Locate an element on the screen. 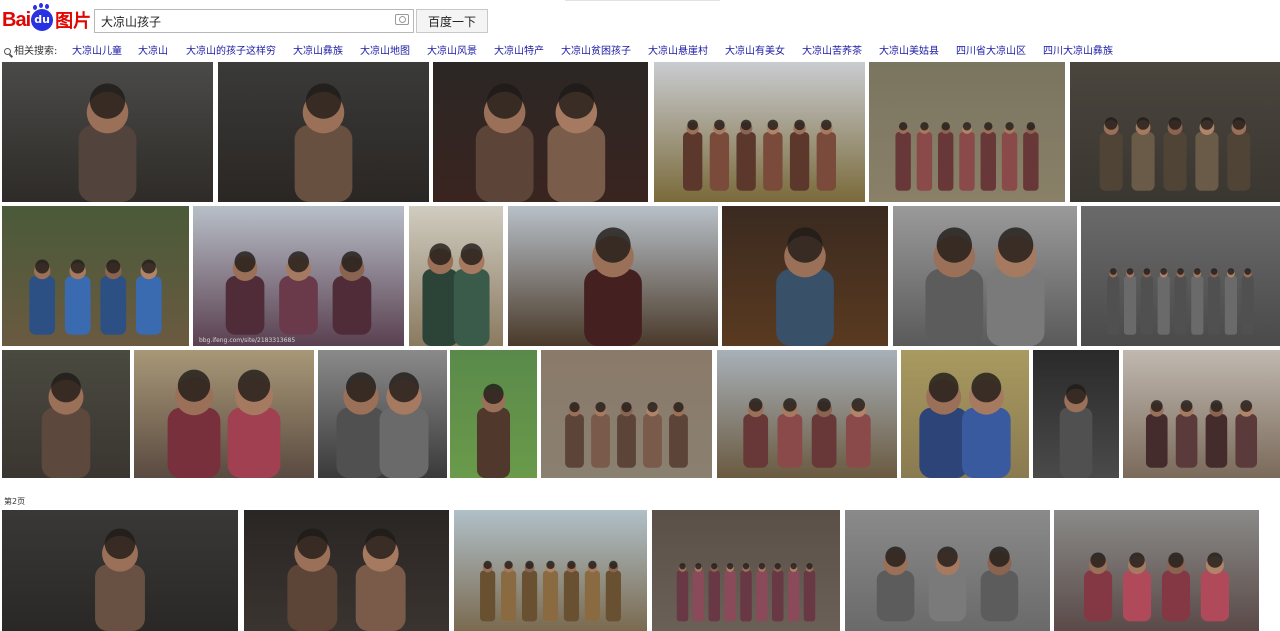 This screenshot has width=1280, height=631. photo-child-sitting-dark-bw is located at coordinates (1076, 414).